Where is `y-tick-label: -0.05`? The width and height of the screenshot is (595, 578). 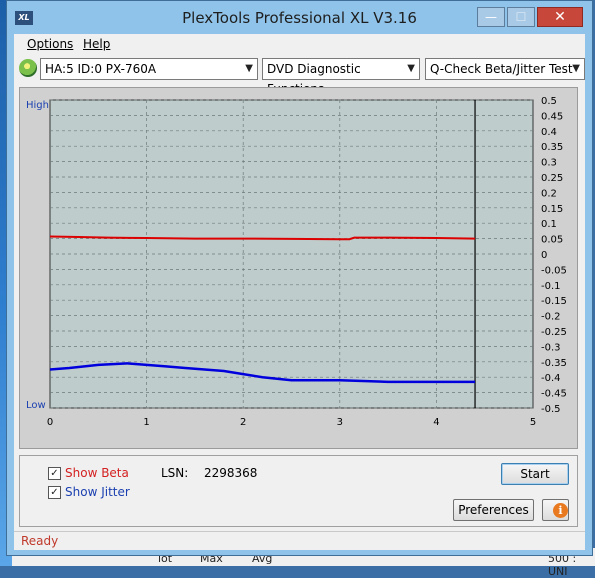
y-tick-label: -0.05 is located at coordinates (554, 270).